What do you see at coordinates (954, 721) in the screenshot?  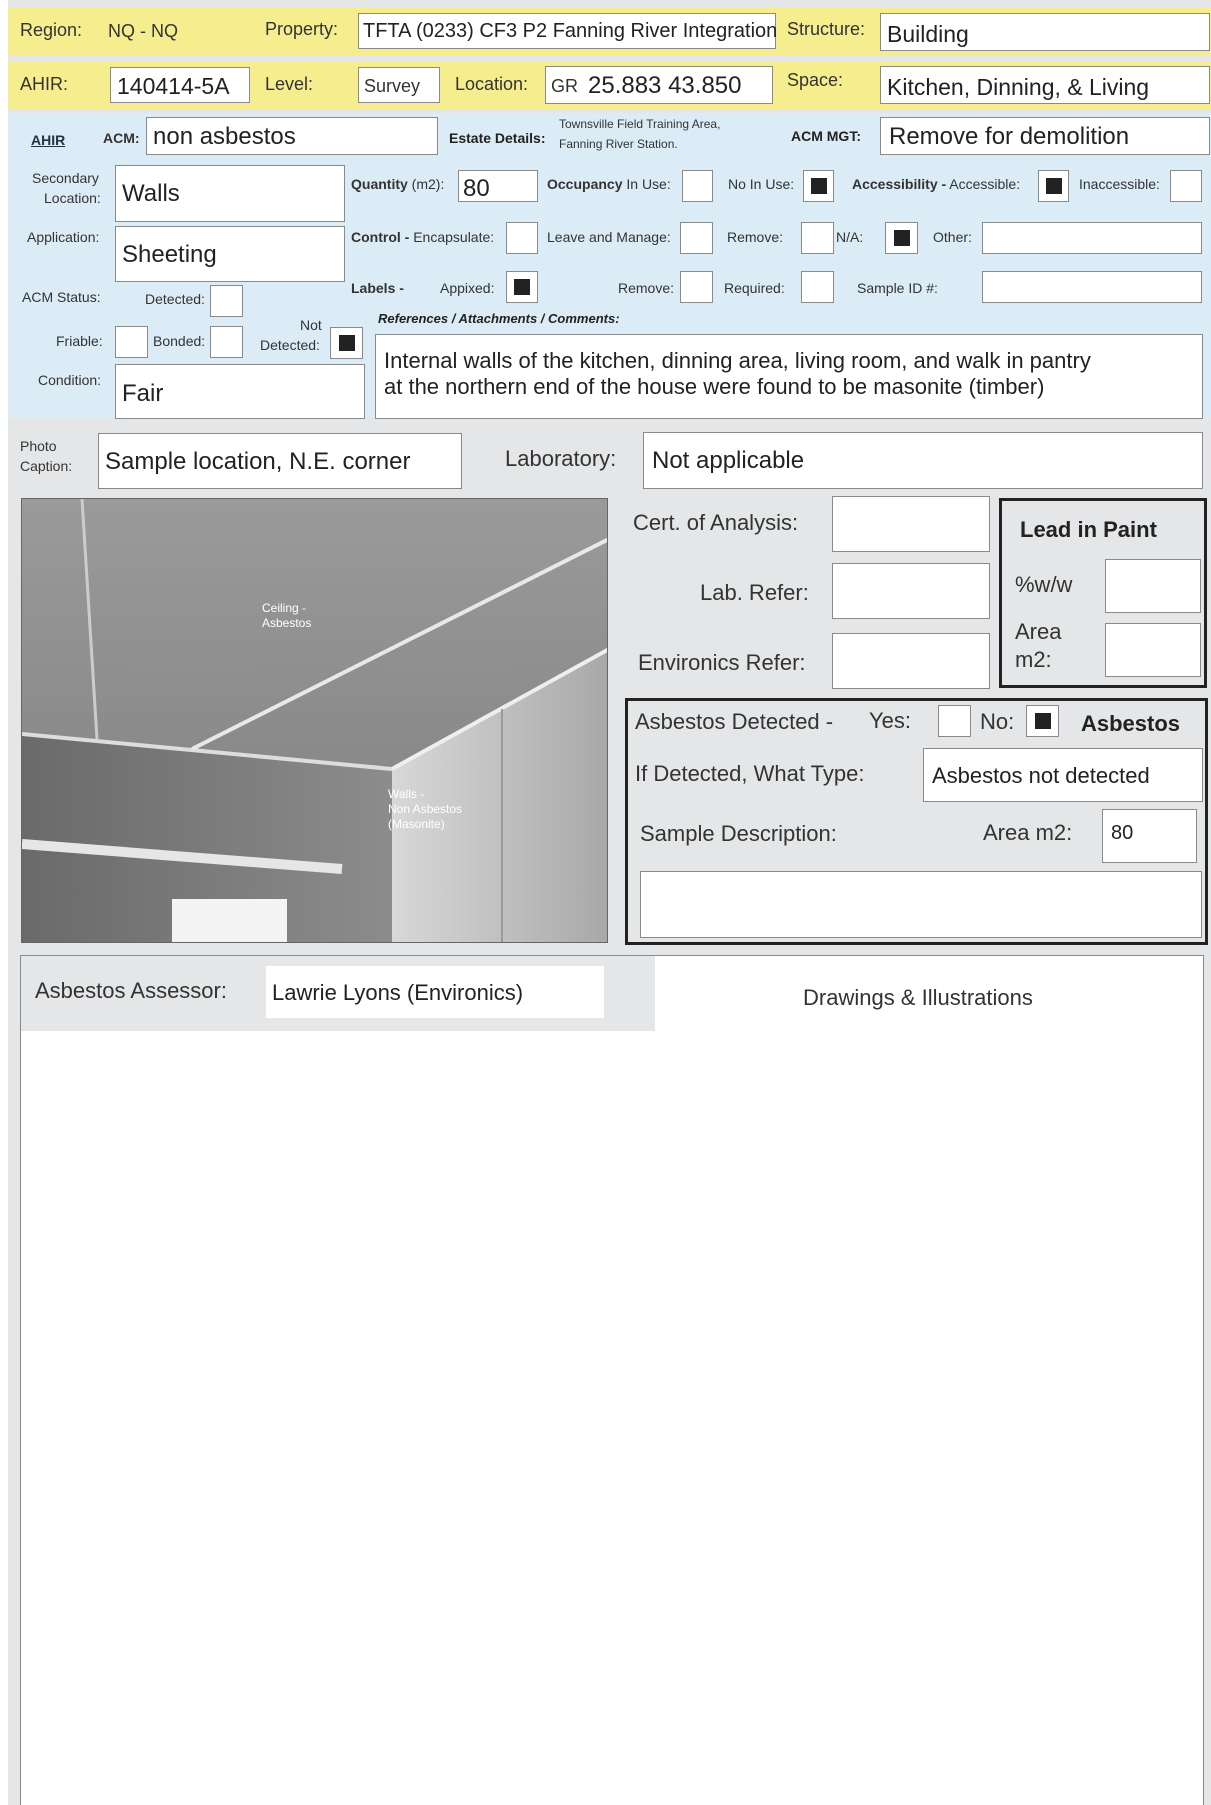 I see `asbestos-yes-checkbox` at bounding box center [954, 721].